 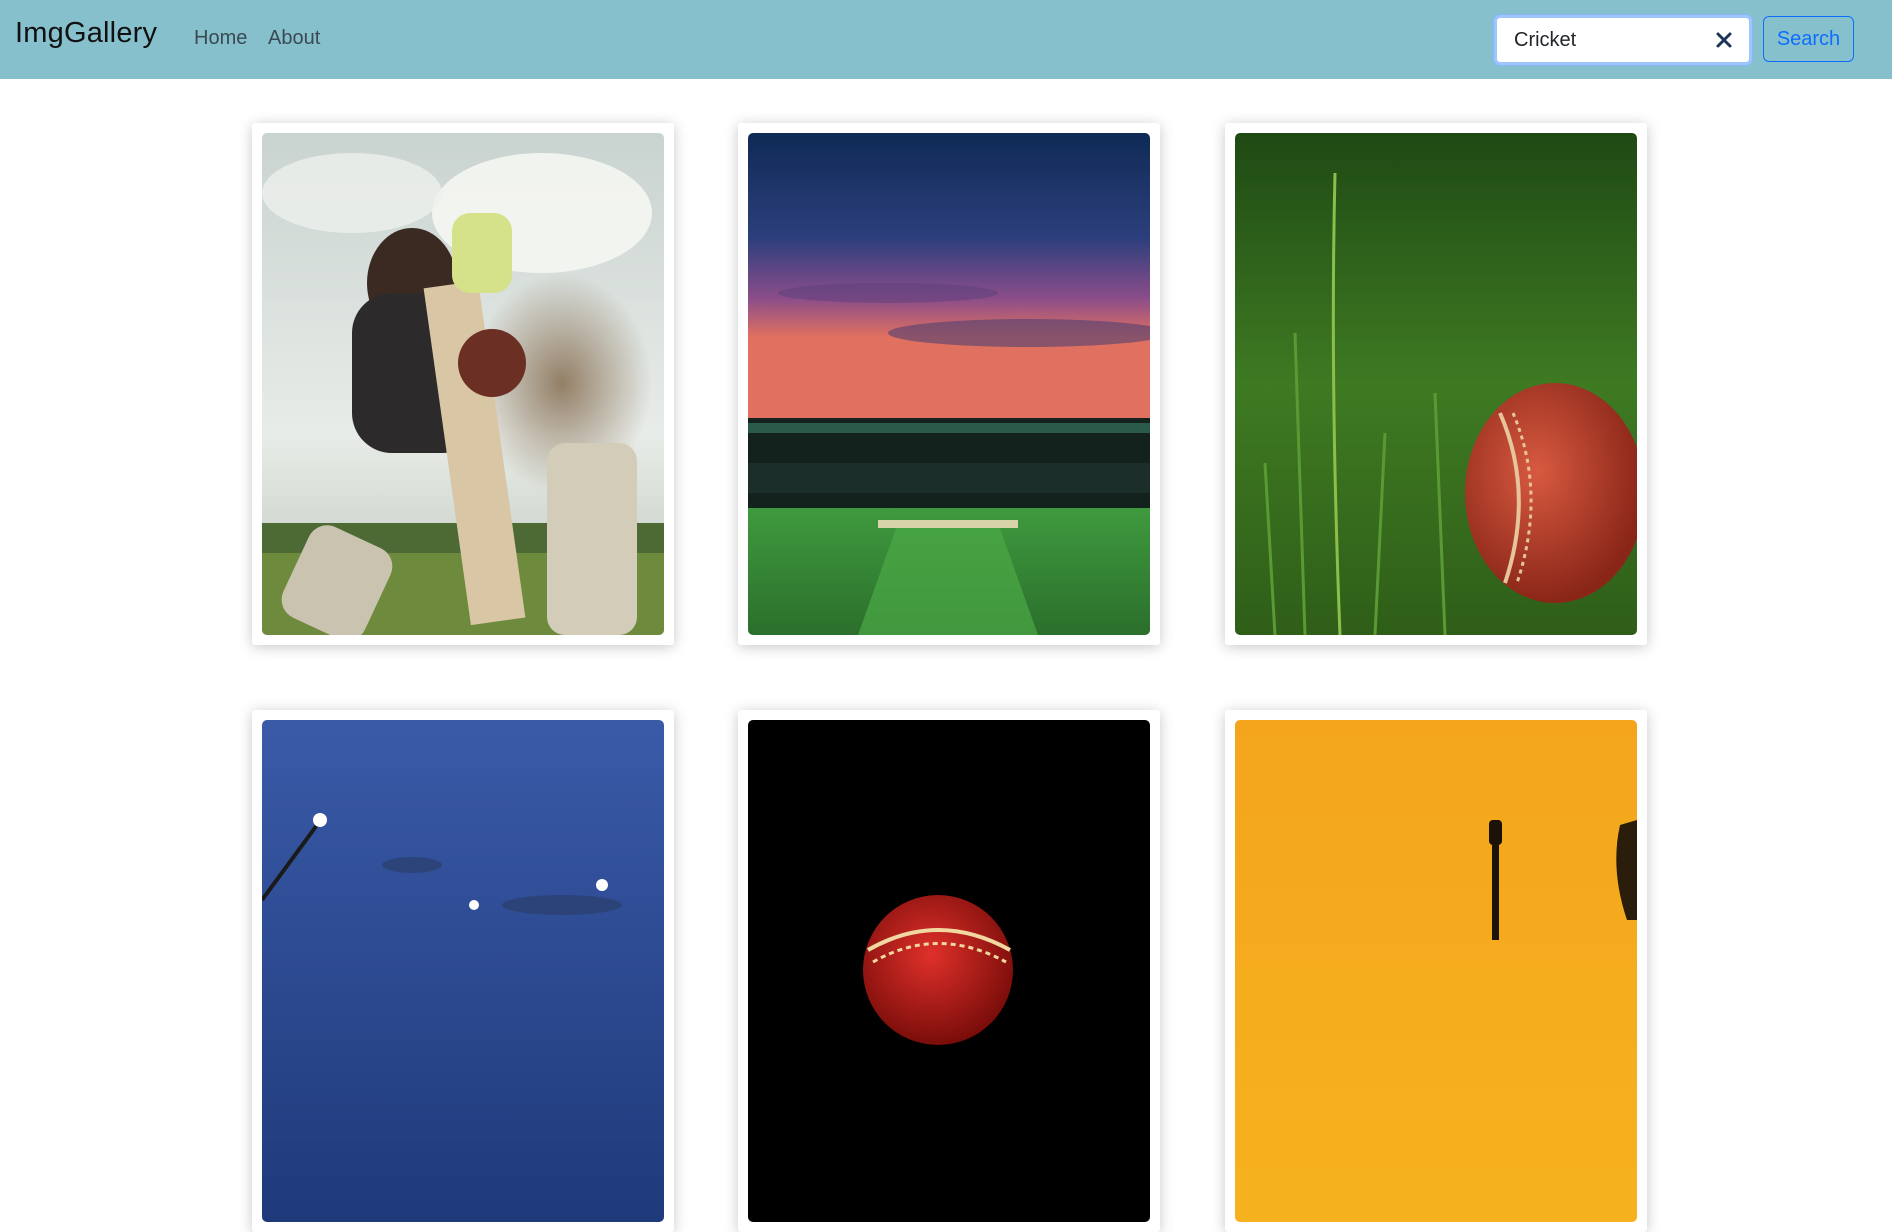 I want to click on search-button: Search, so click(x=1808, y=39).